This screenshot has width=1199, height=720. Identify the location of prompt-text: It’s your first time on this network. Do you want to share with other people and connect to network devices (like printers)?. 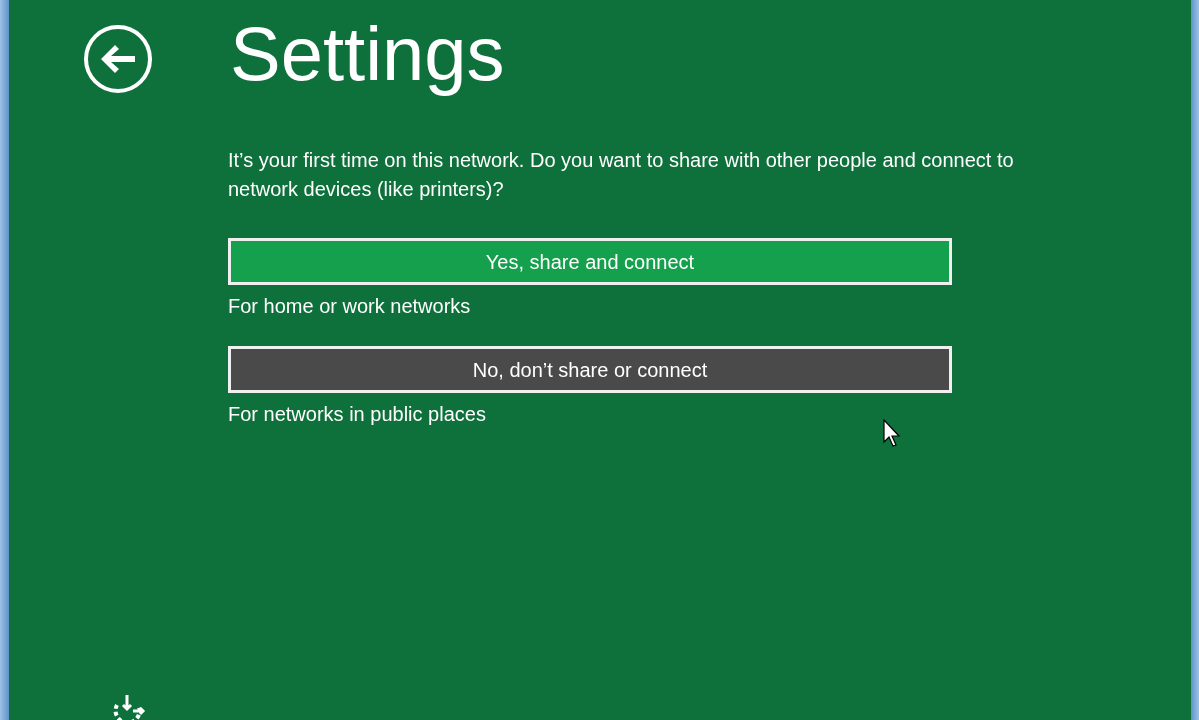
(621, 175).